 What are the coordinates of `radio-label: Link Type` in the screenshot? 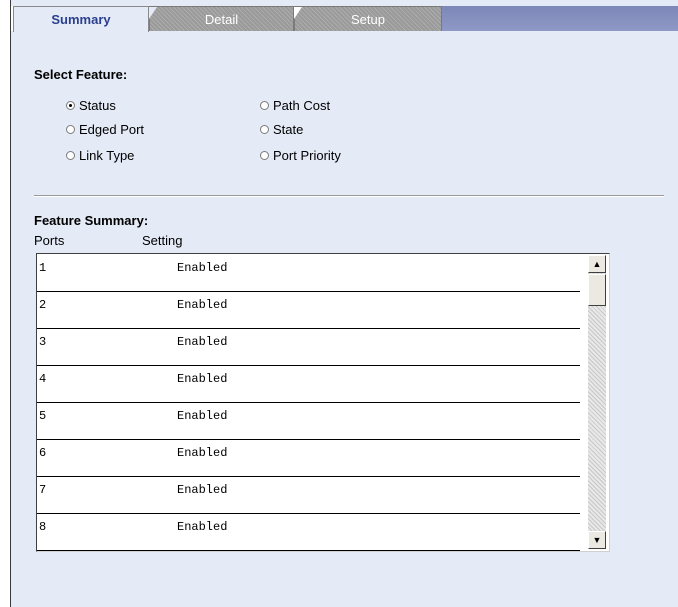 It's located at (107, 155).